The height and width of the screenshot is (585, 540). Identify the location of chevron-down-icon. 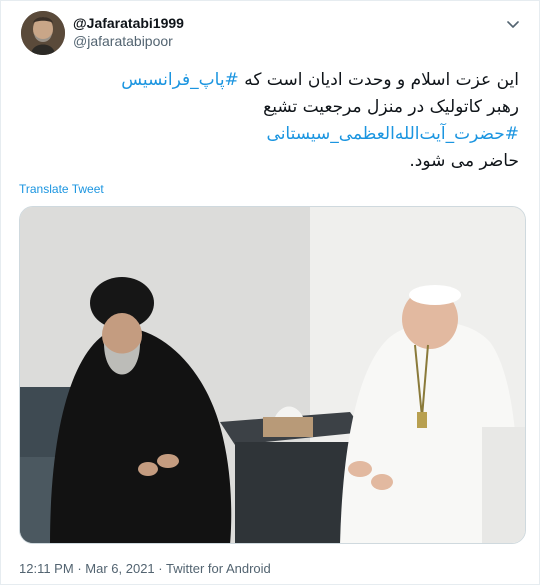
(513, 25).